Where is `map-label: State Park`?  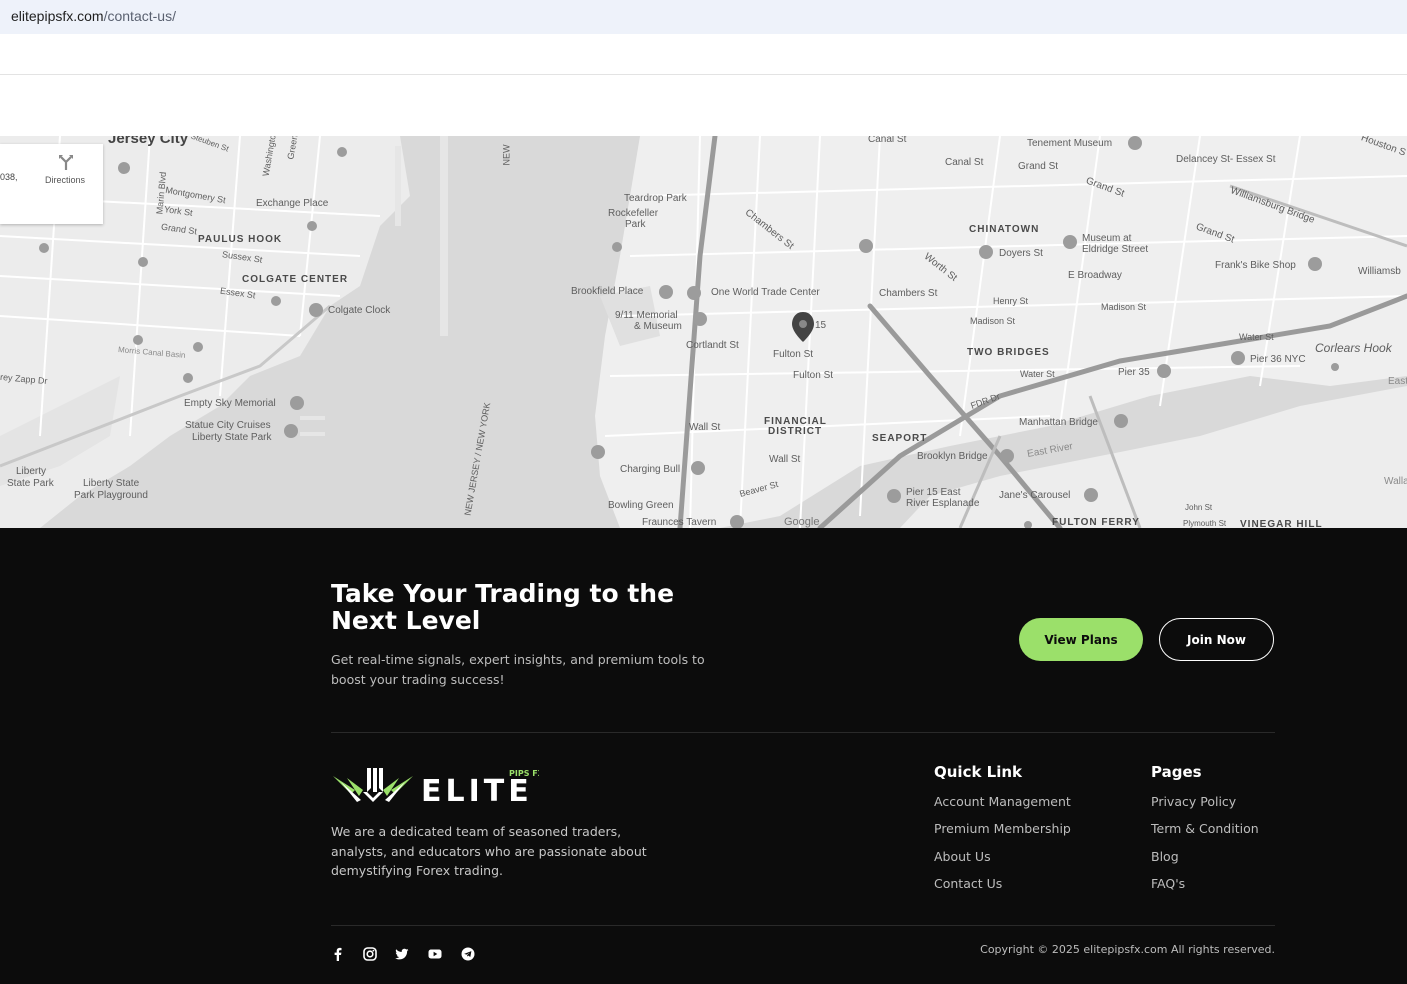
map-label: State Park is located at coordinates (30, 483).